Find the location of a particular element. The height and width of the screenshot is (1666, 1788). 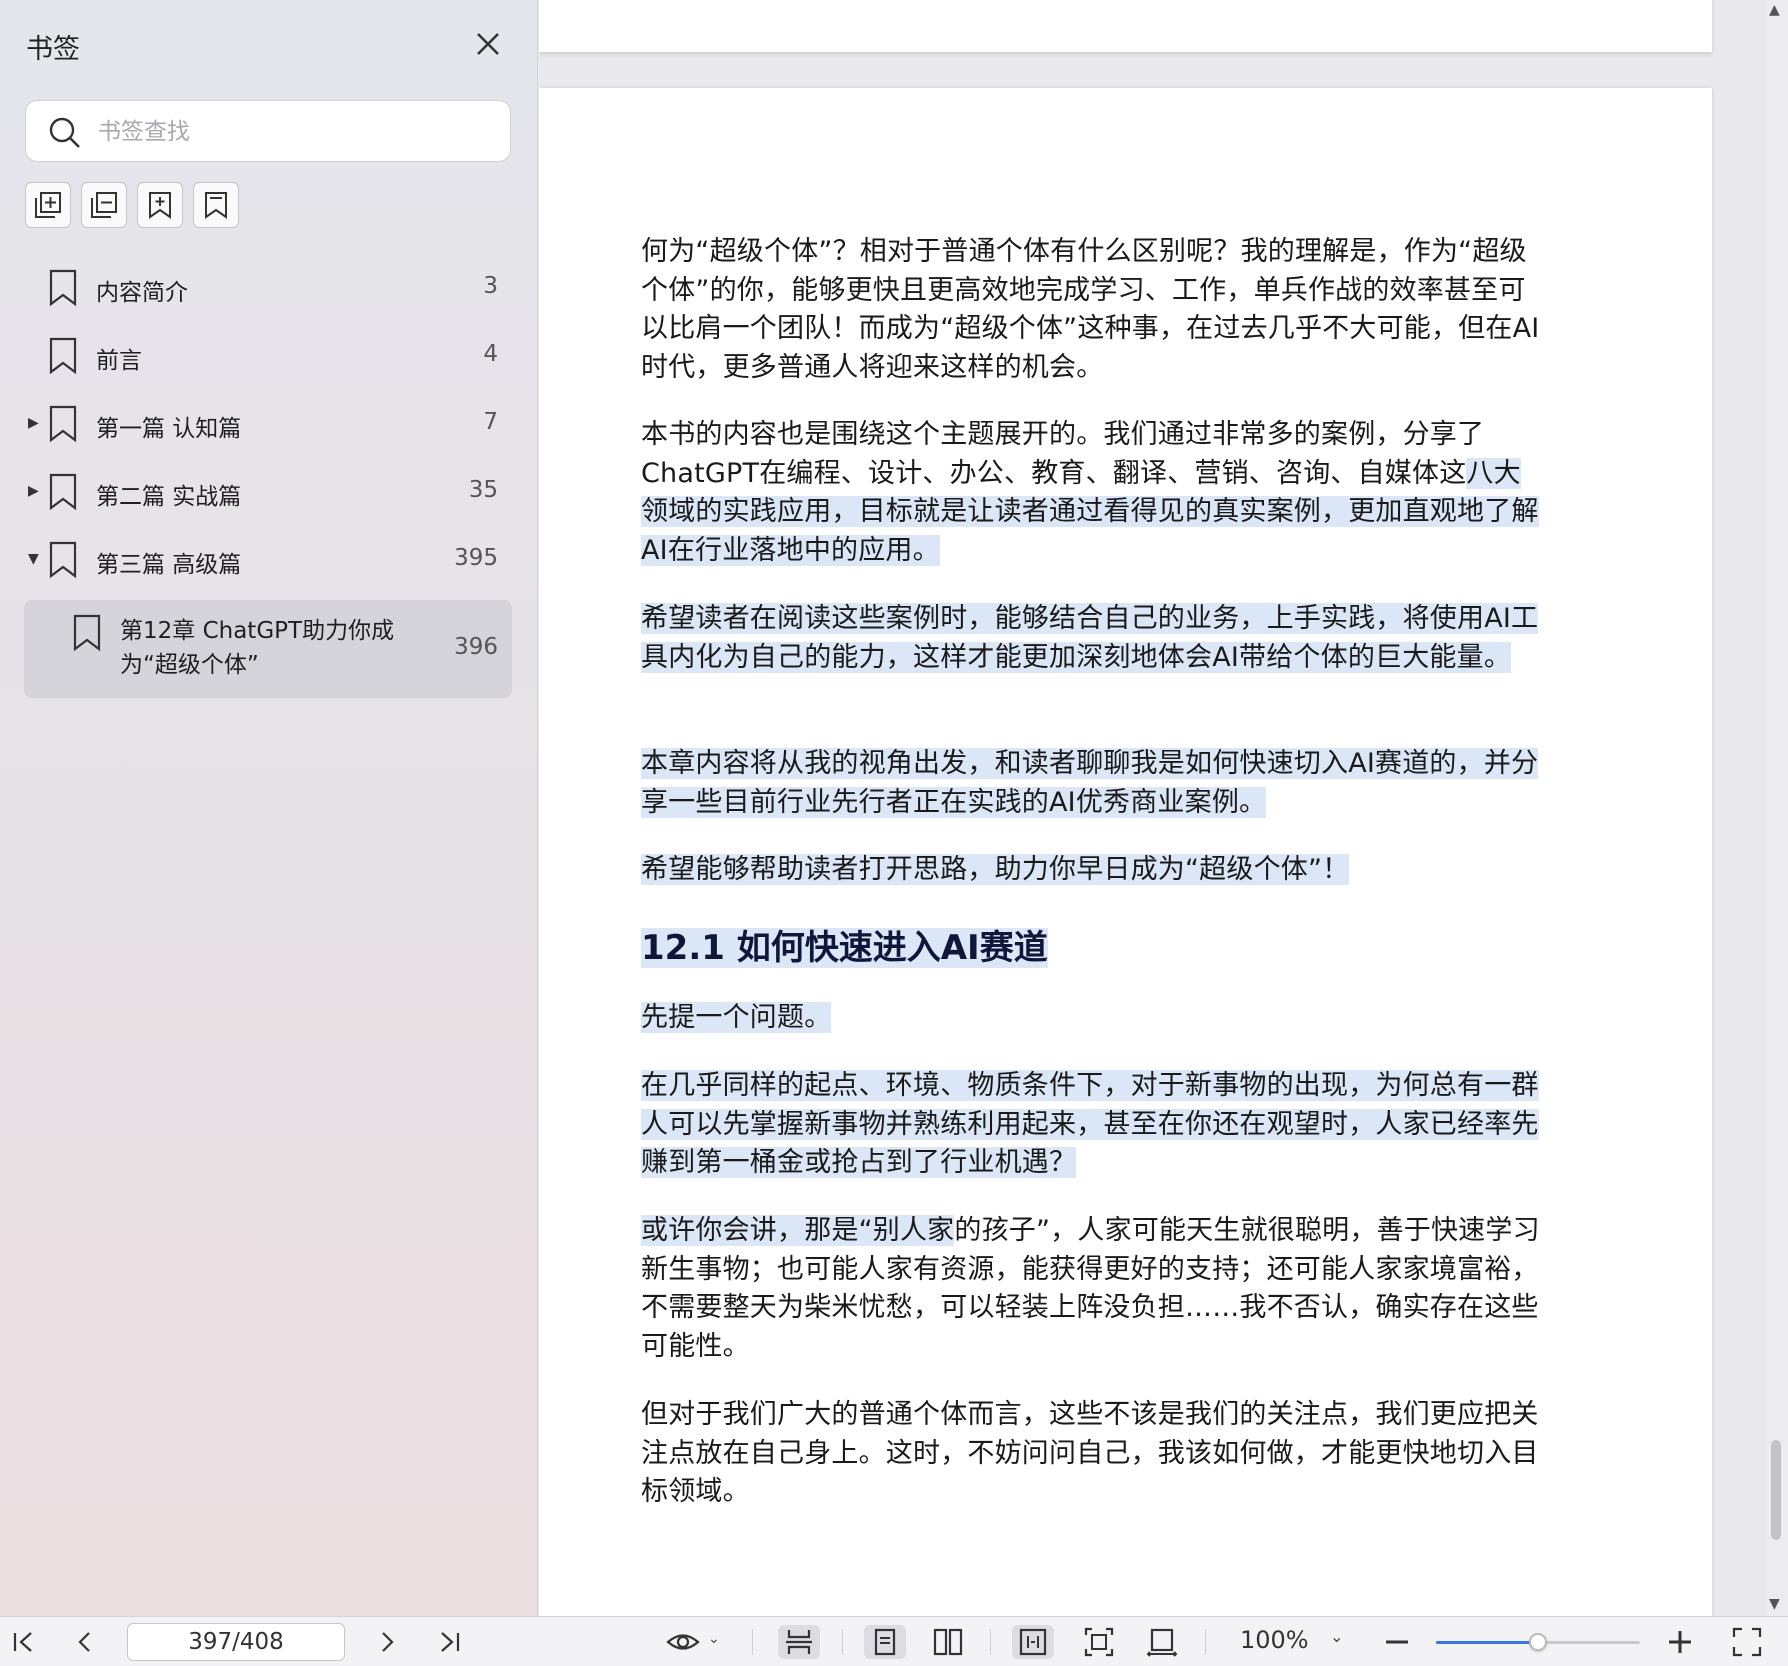

bookmark-item: ▶ 第一篇 认知篇 7 is located at coordinates (268, 426).